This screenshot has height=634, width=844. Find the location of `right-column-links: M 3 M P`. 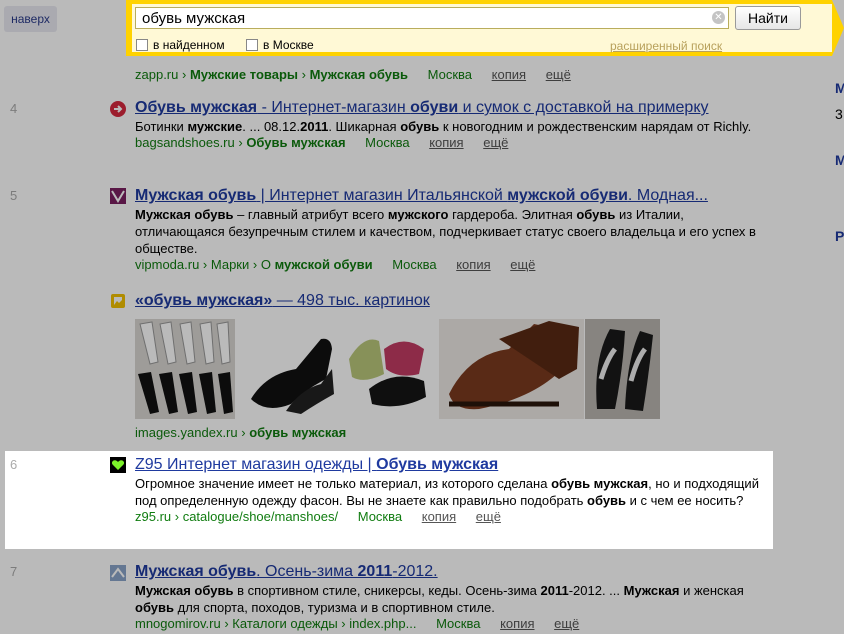

right-column-links: M 3 M P is located at coordinates (839, 162).